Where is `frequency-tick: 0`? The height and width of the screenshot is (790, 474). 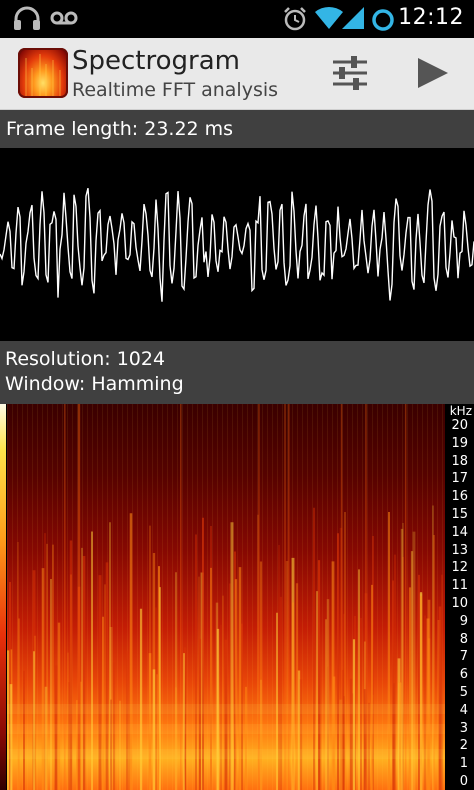 frequency-tick: 0 is located at coordinates (463, 781).